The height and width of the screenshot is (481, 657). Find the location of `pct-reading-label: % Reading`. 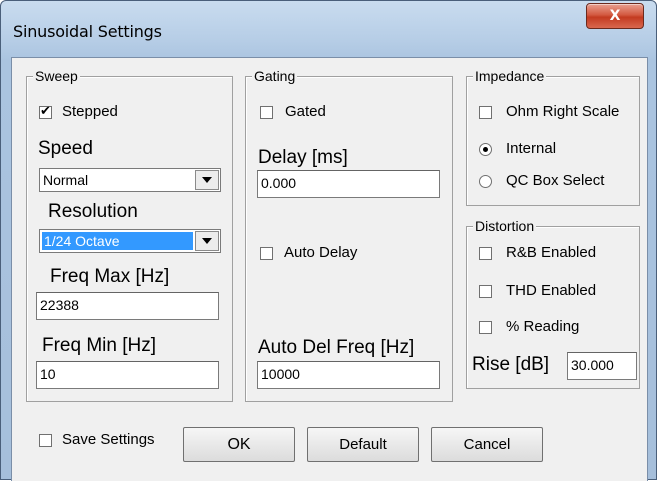

pct-reading-label: % Reading is located at coordinates (543, 326).